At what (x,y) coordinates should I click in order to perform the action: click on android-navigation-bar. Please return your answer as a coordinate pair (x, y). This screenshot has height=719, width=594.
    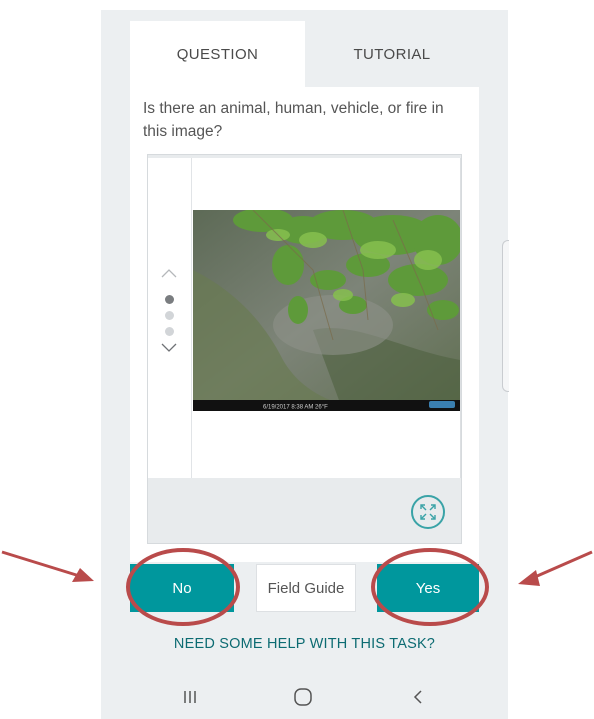
    Looking at the image, I should click on (304, 698).